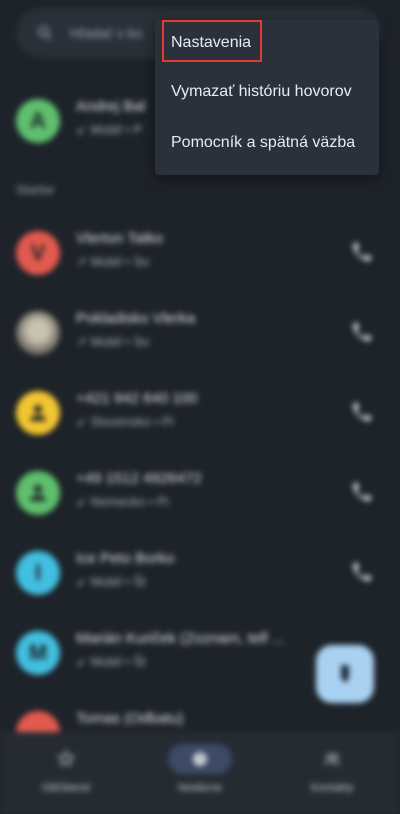 This screenshot has width=400, height=814. Describe the element at coordinates (106, 33) in the screenshot. I see `search-text: Hľadať v ko` at that location.